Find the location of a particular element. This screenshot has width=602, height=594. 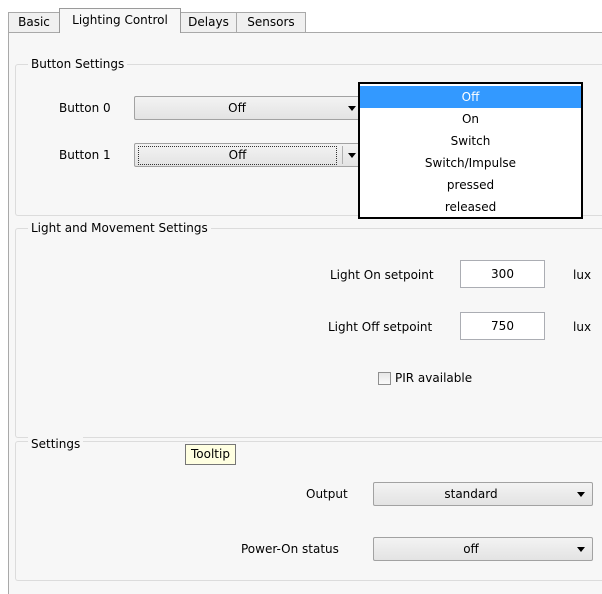

light-off-label: Light Off setpoint is located at coordinates (380, 327).